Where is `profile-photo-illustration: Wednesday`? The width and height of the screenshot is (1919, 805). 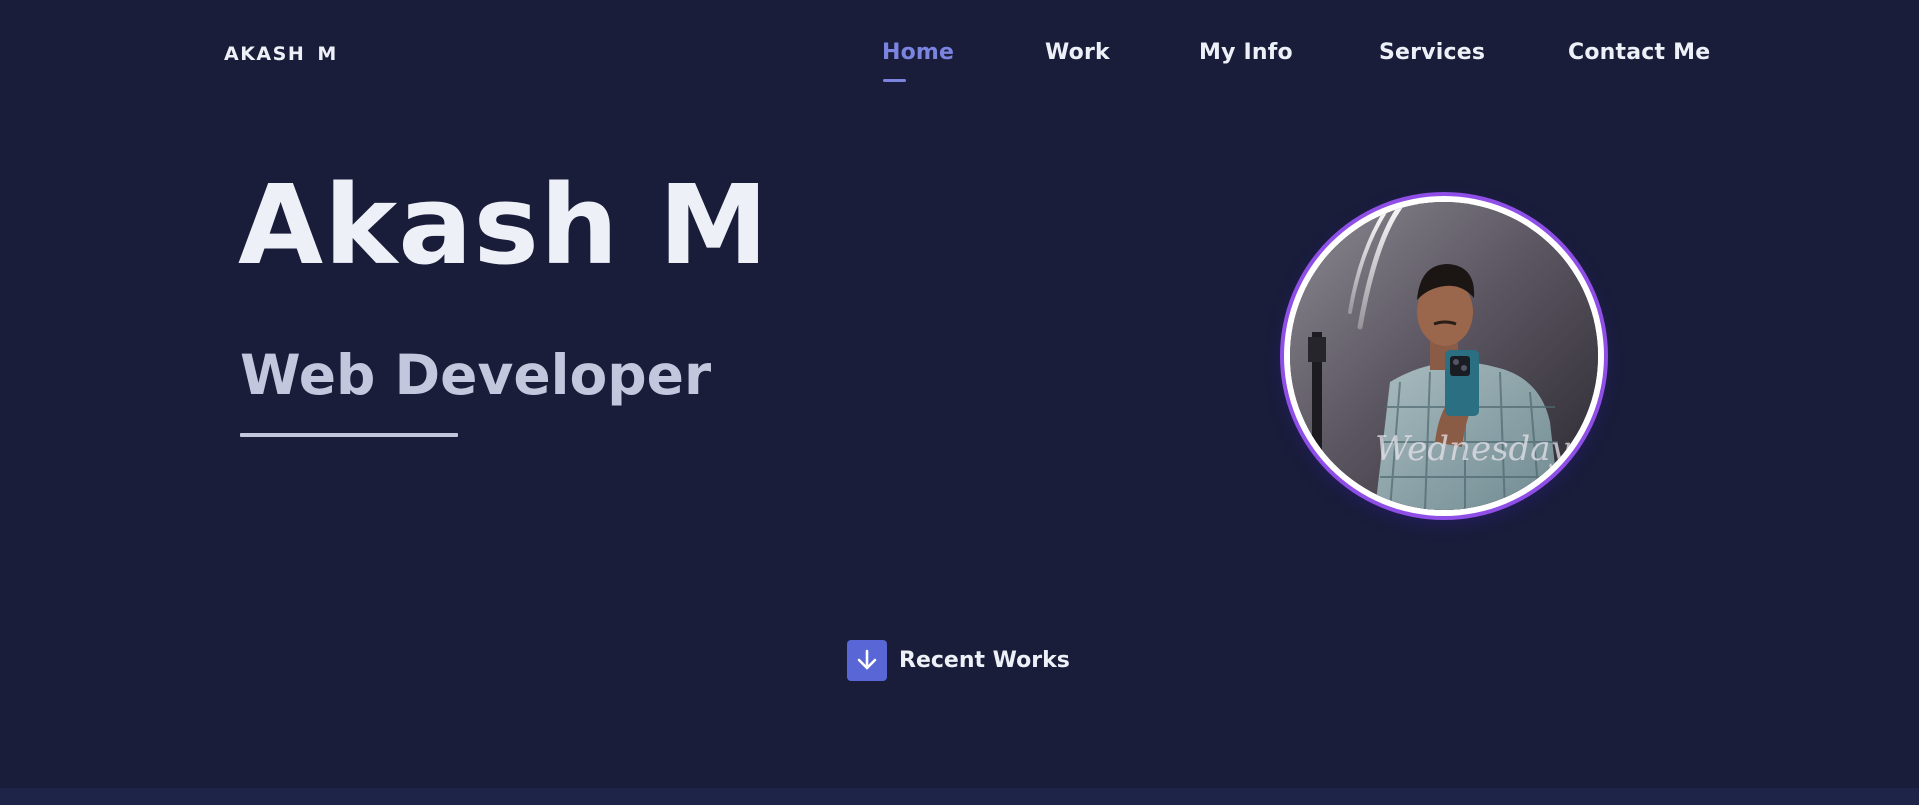 profile-photo-illustration: Wednesday is located at coordinates (1444, 356).